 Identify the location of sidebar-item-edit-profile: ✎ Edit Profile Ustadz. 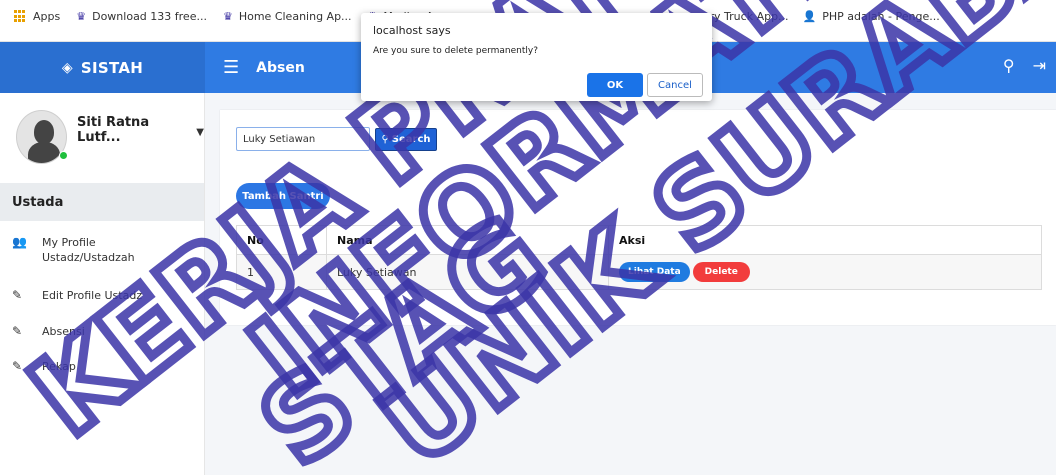
(102, 295).